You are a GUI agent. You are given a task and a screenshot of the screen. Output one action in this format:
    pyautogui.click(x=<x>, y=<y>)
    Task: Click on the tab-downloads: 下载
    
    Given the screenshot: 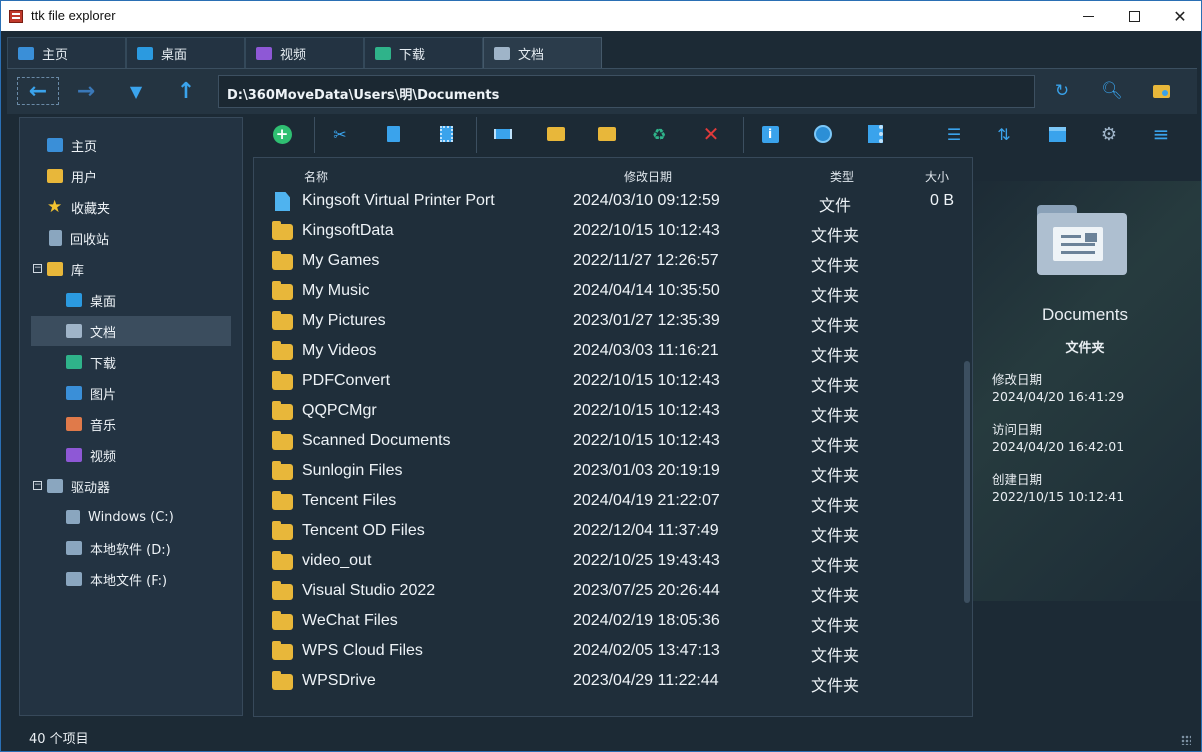 What is the action you would take?
    pyautogui.click(x=423, y=52)
    